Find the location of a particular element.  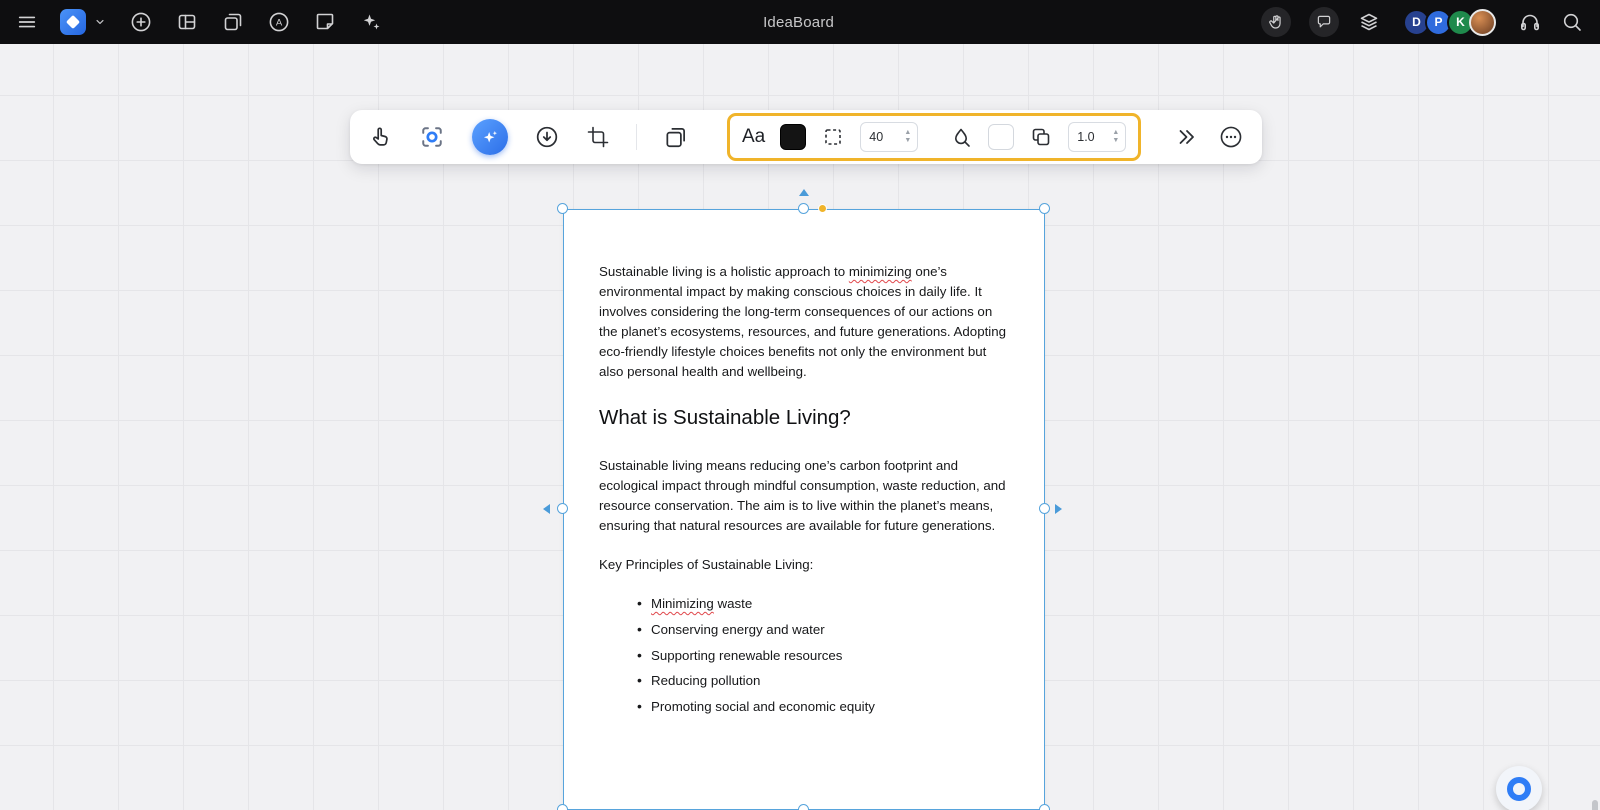

select-hand-icon is located at coordinates (380, 136).